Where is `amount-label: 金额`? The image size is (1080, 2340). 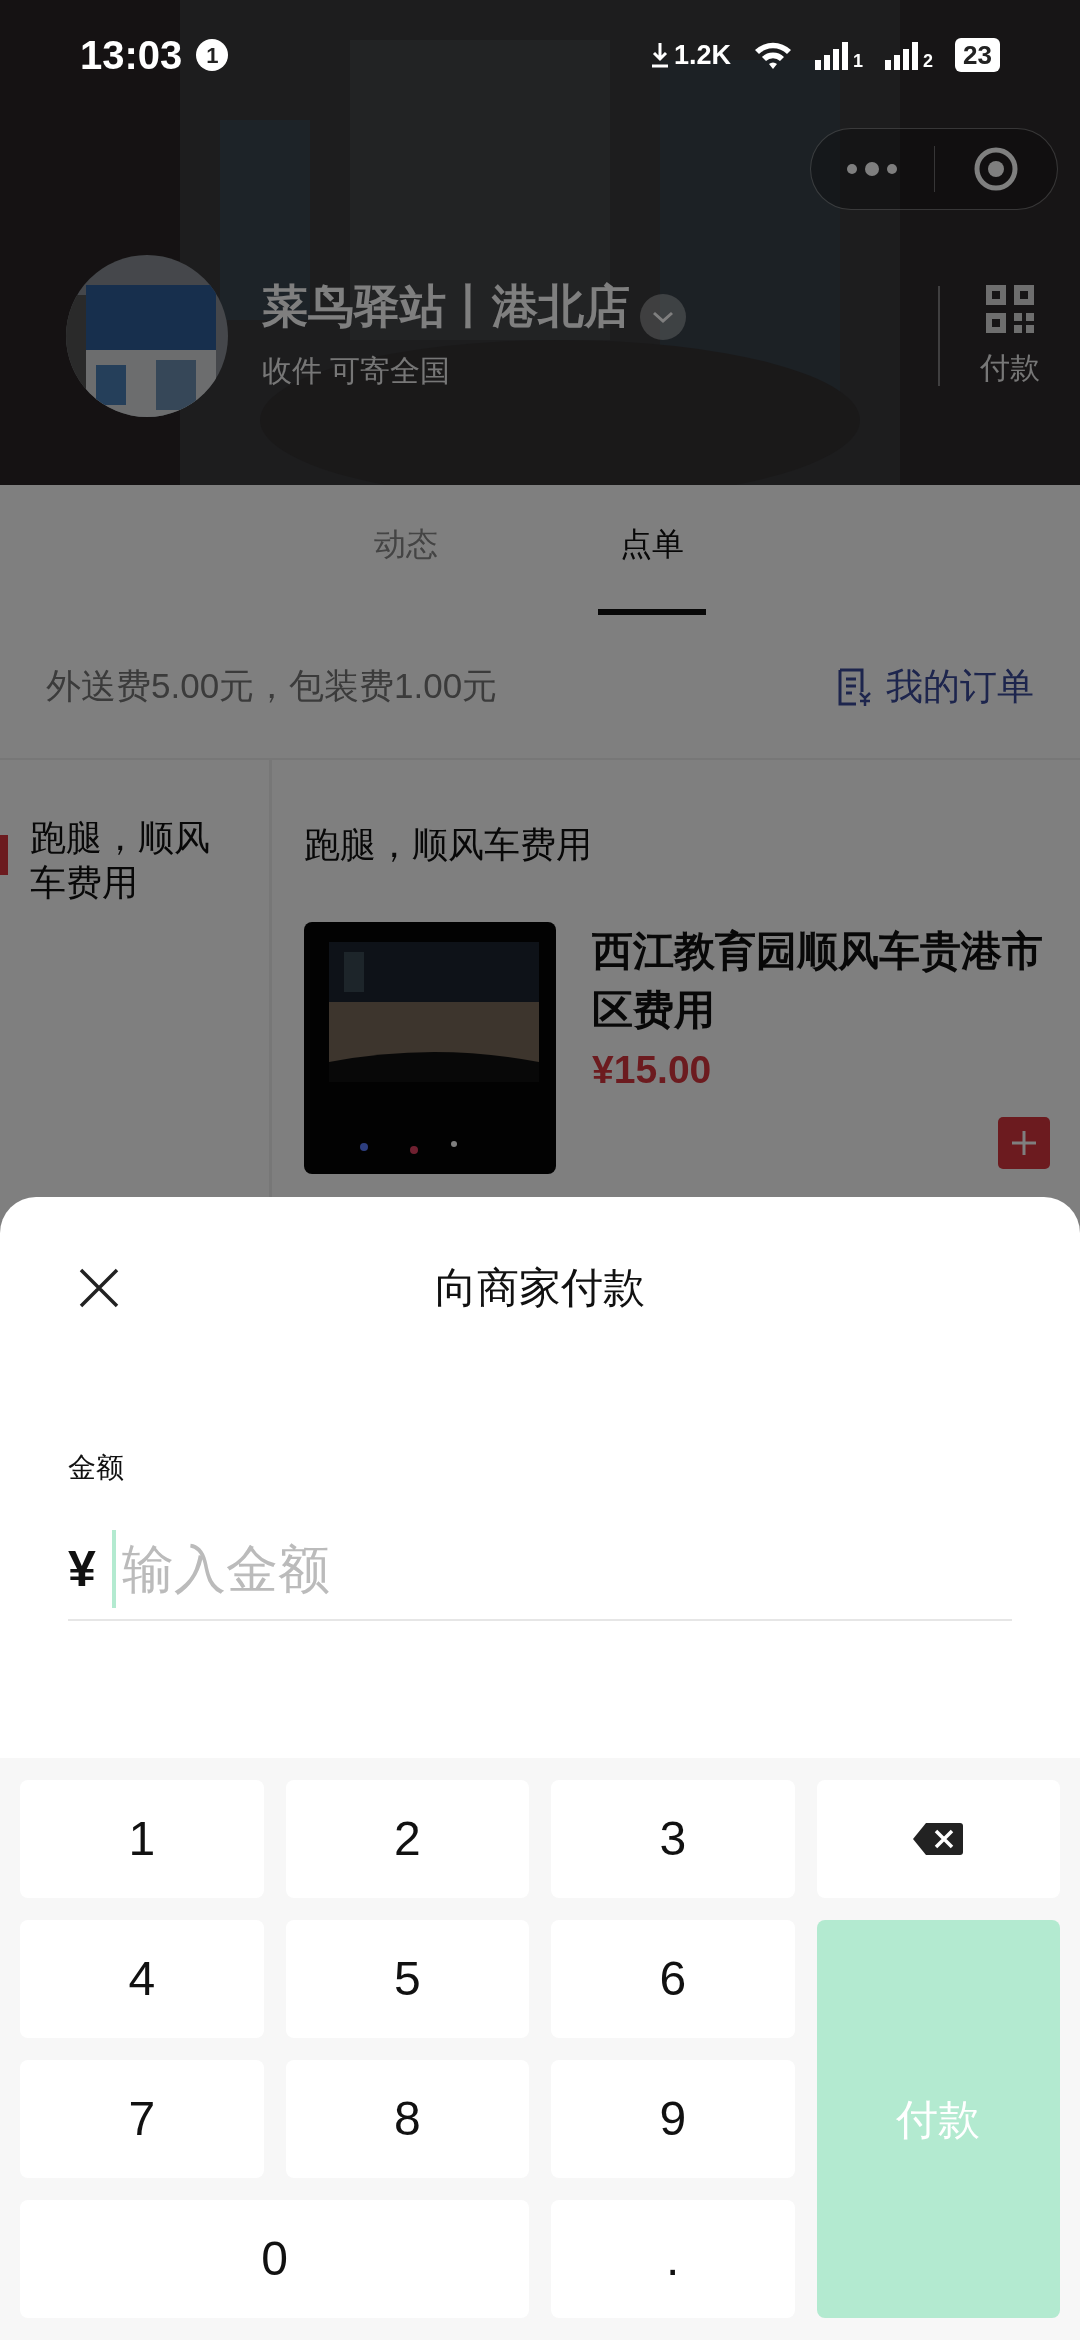
amount-label: 金额 is located at coordinates (96, 1468).